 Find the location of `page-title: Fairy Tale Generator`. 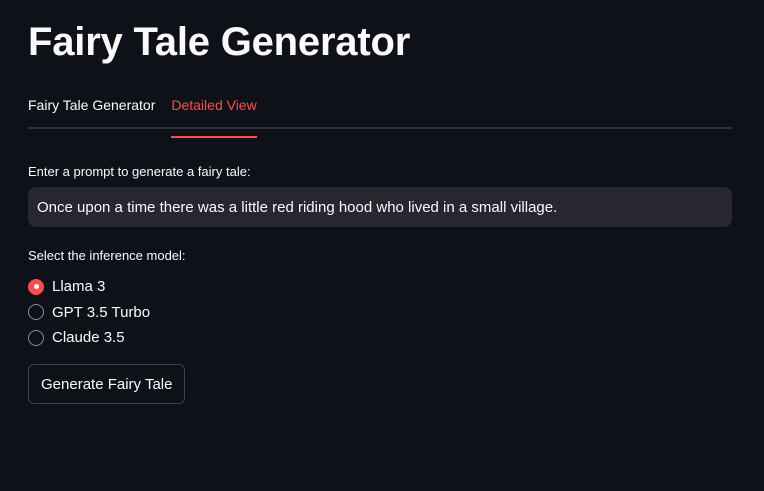

page-title: Fairy Tale Generator is located at coordinates (219, 42).